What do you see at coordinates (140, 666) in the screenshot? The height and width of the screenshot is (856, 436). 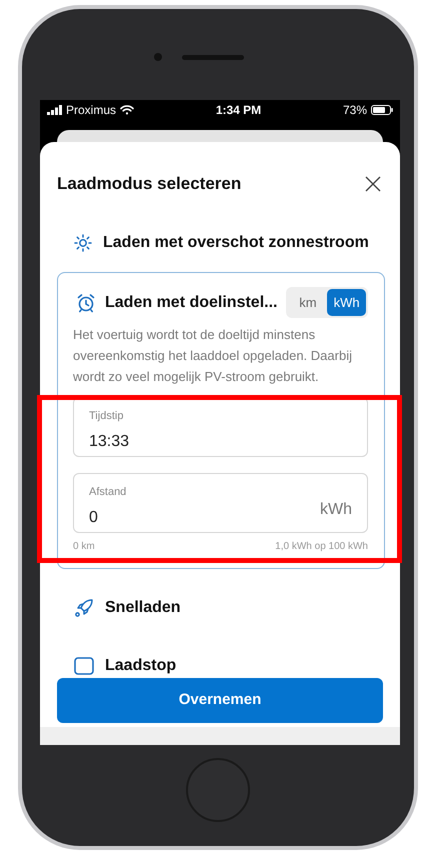 I see `mode-option: Laadstop` at bounding box center [140, 666].